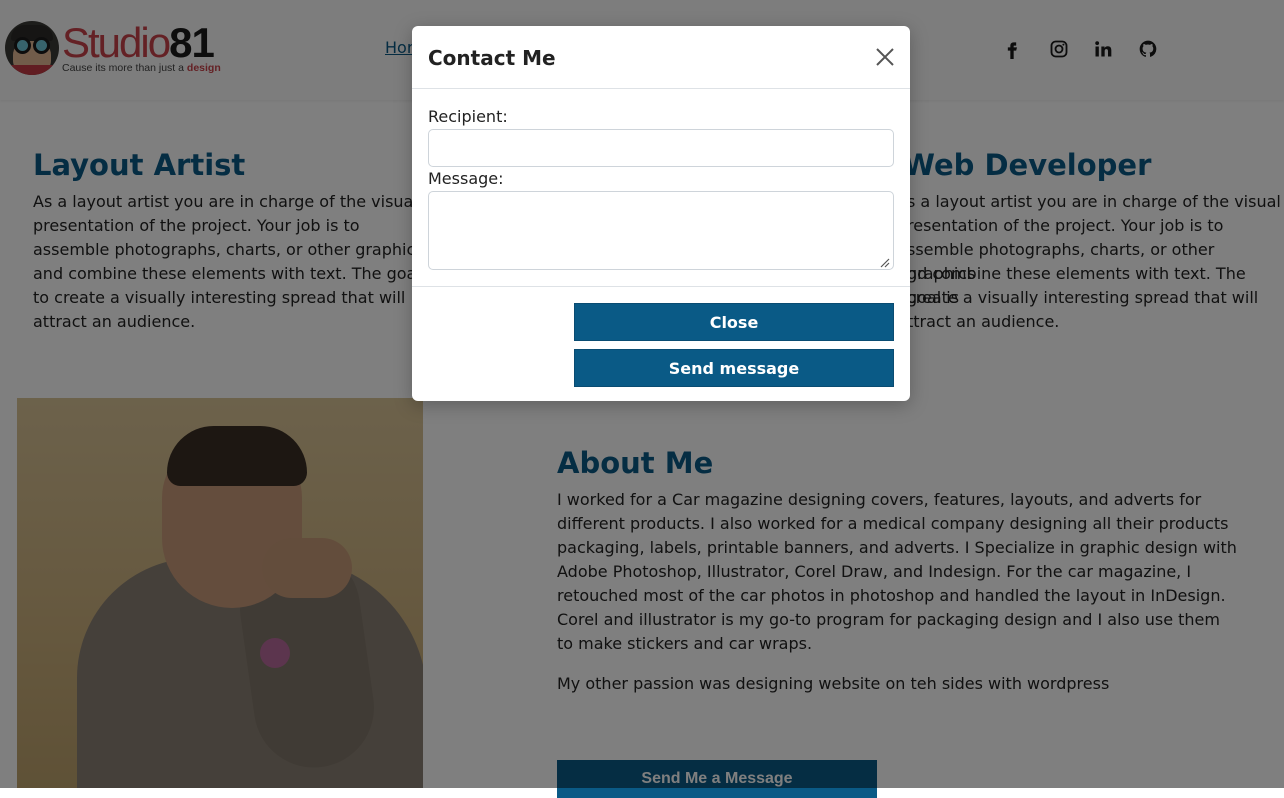  What do you see at coordinates (734, 368) in the screenshot?
I see `send-message-button: Send message` at bounding box center [734, 368].